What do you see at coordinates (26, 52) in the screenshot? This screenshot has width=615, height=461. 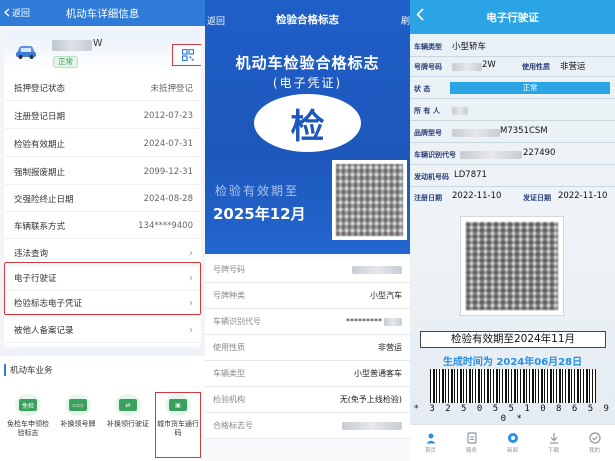 I see `car-icon` at bounding box center [26, 52].